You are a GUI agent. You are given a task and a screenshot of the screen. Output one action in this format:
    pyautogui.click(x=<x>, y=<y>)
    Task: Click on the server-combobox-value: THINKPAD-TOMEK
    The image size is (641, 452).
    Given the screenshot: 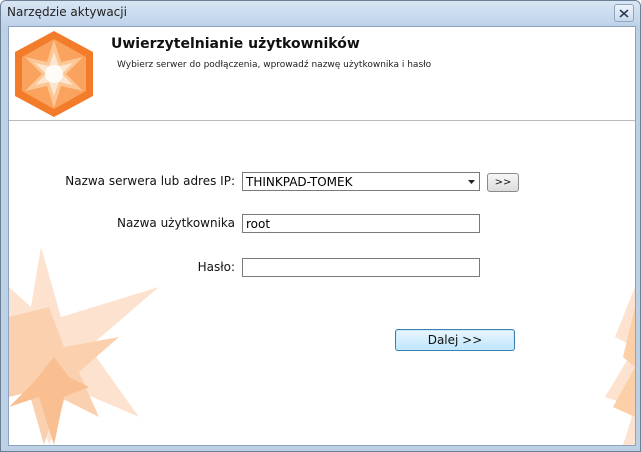 What is the action you would take?
    pyautogui.click(x=299, y=182)
    